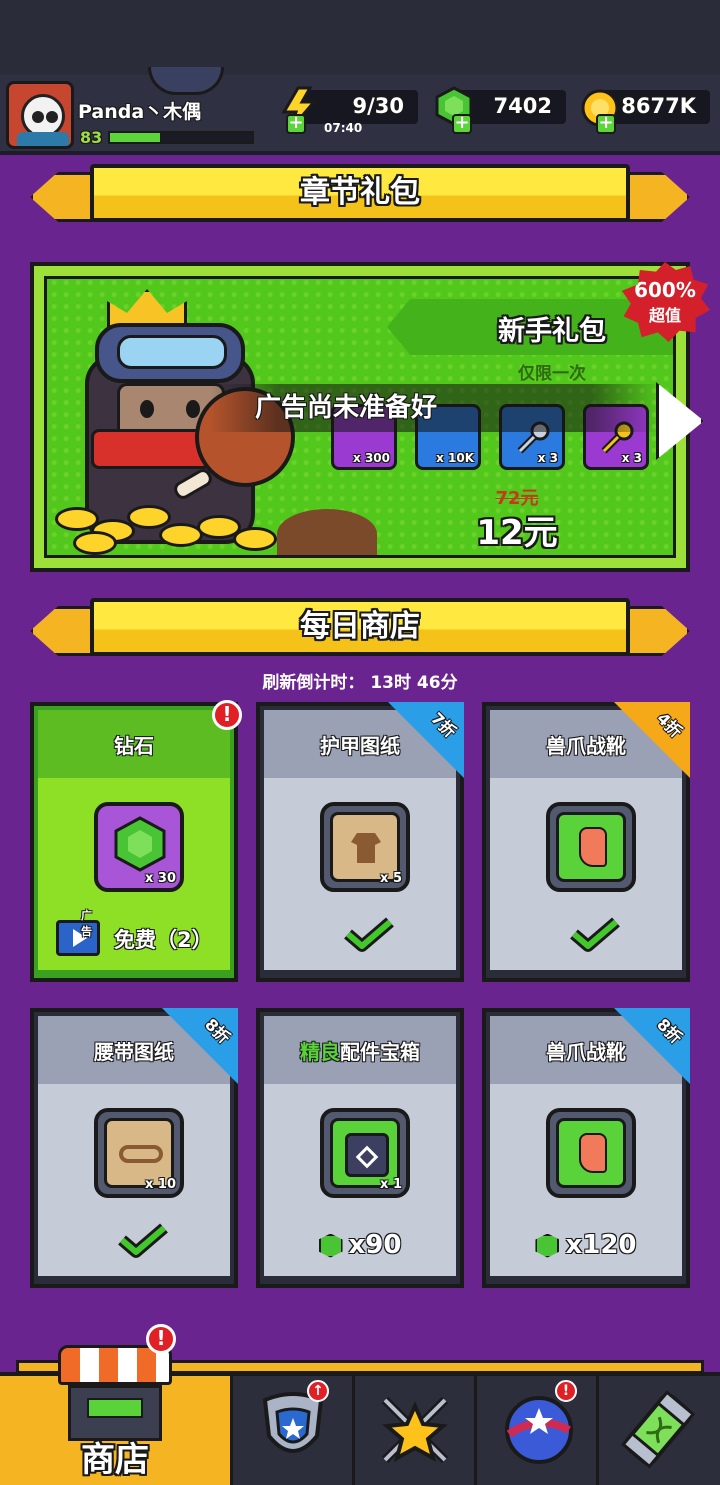 This screenshot has width=720, height=1485. What do you see at coordinates (360, 627) in the screenshot?
I see `daily-shop-banner-title: 每日商店` at bounding box center [360, 627].